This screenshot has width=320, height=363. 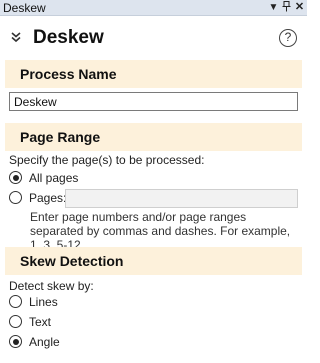 What do you see at coordinates (299, 7) in the screenshot?
I see `close-icon: ✕` at bounding box center [299, 7].